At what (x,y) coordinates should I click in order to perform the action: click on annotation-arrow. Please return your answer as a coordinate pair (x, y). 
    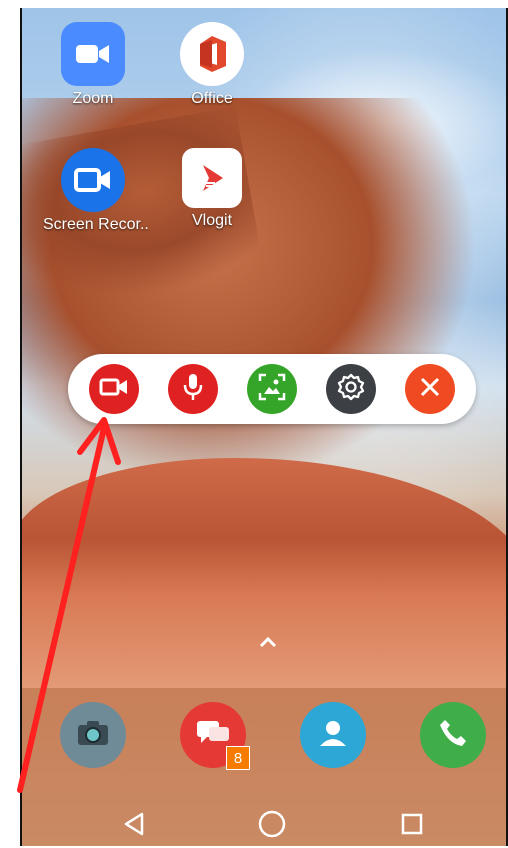
    Looking at the image, I should click on (69, 605).